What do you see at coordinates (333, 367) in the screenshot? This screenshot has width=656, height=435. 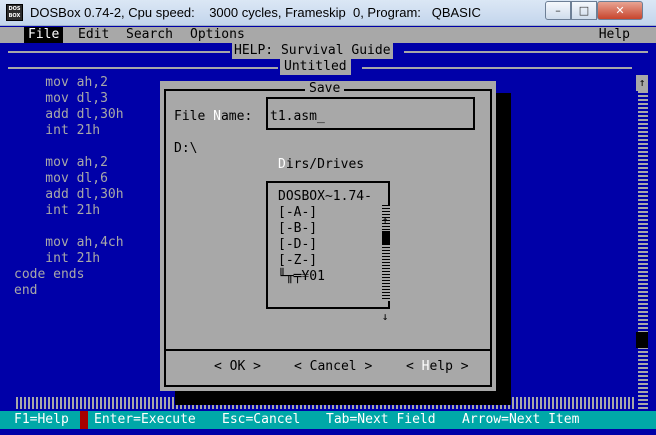 I see `cancel-button: < Cancel >` at bounding box center [333, 367].